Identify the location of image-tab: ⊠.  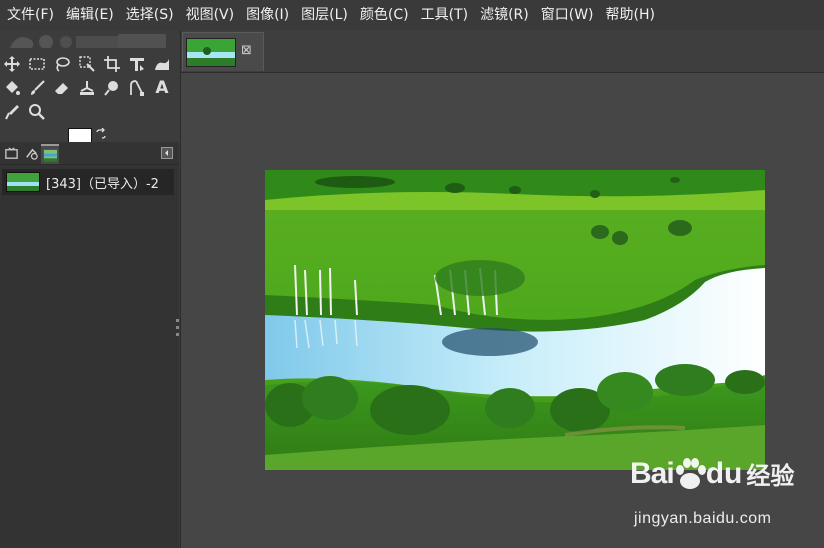
(223, 51).